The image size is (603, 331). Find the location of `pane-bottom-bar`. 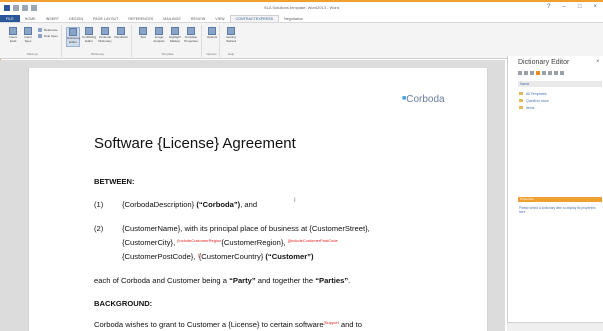

pane-bottom-bar is located at coordinates (555, 326).